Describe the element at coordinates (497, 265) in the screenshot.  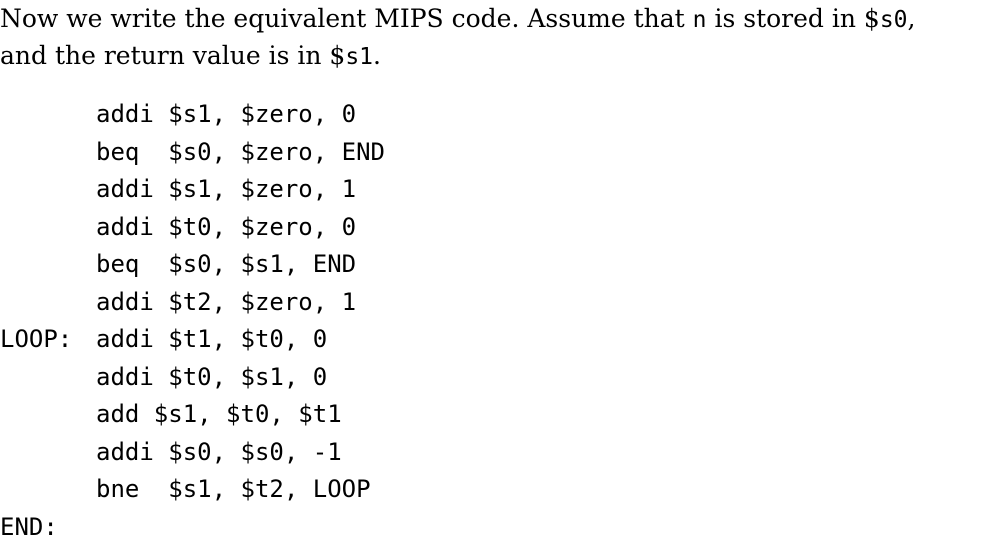
I see `code-line: beq $s0, $s1, END` at that location.